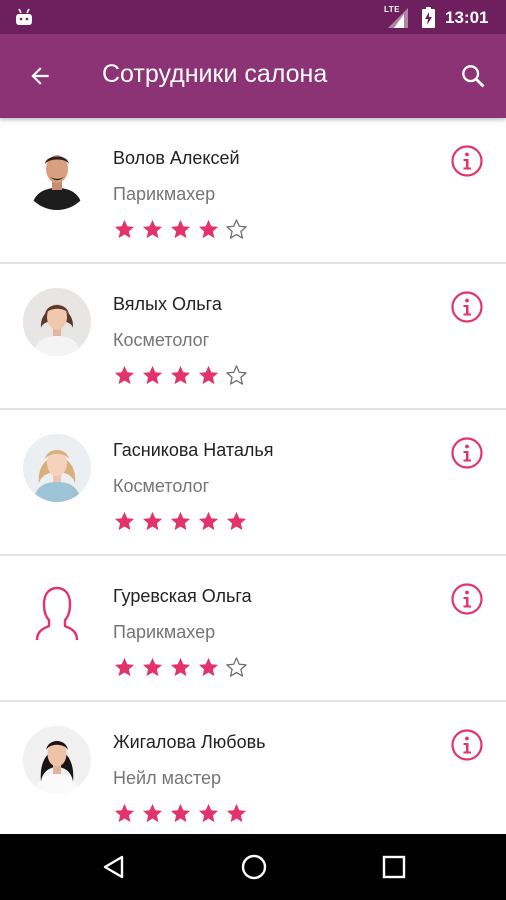 The width and height of the screenshot is (506, 900). I want to click on status-bar: LTE 13:01, so click(253, 17).